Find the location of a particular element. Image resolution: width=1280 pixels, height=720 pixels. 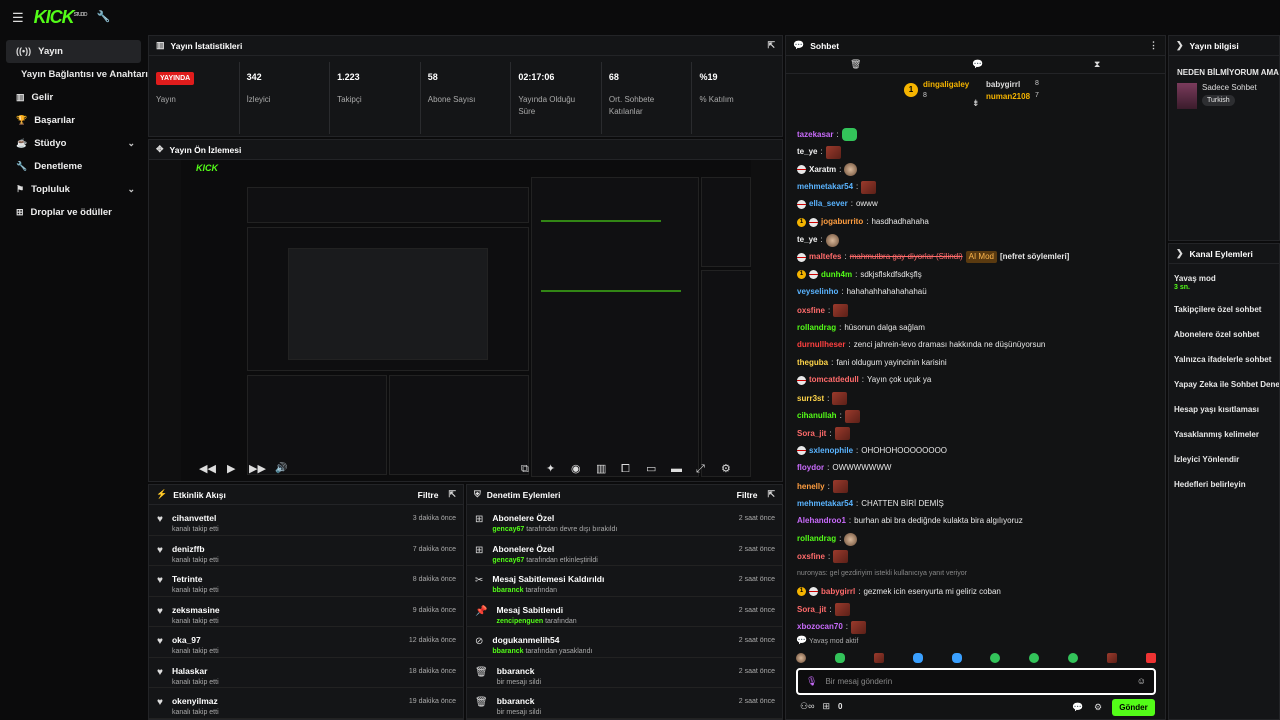

chat-username: henelly is located at coordinates (811, 487).